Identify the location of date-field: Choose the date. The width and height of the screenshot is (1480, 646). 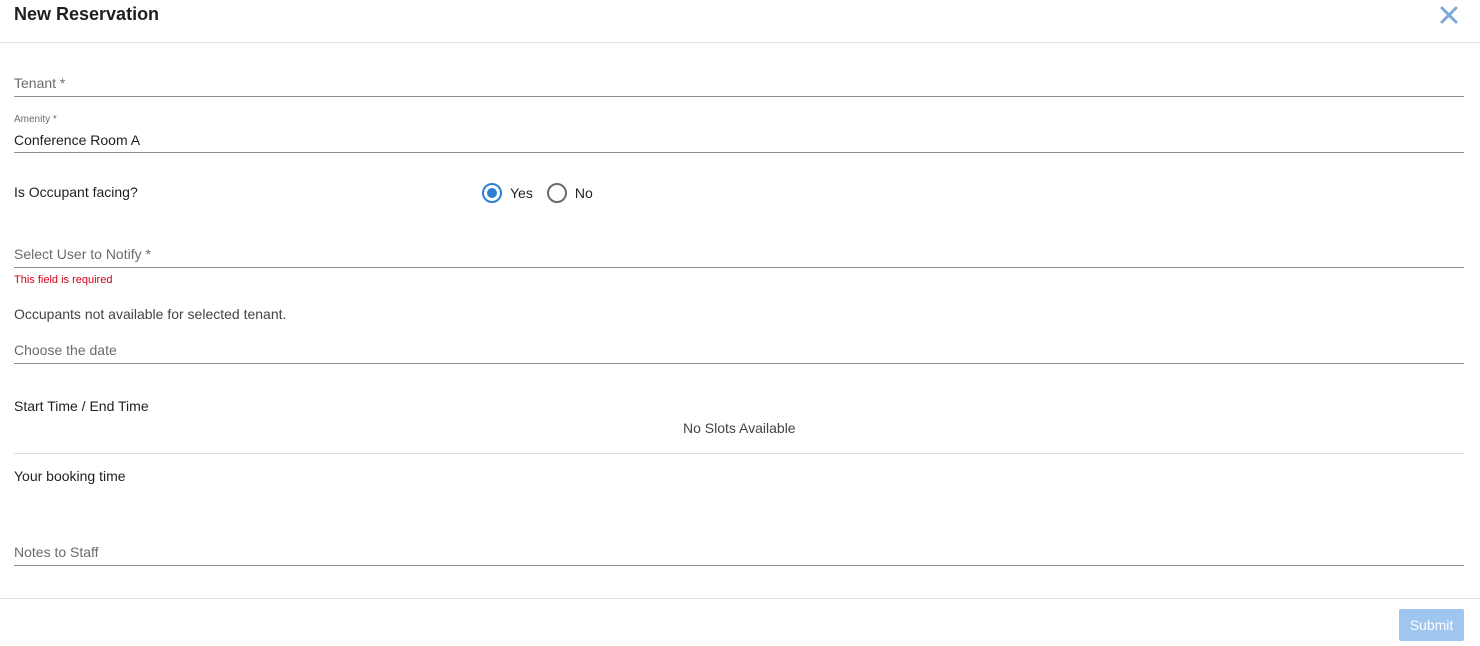
(739, 353).